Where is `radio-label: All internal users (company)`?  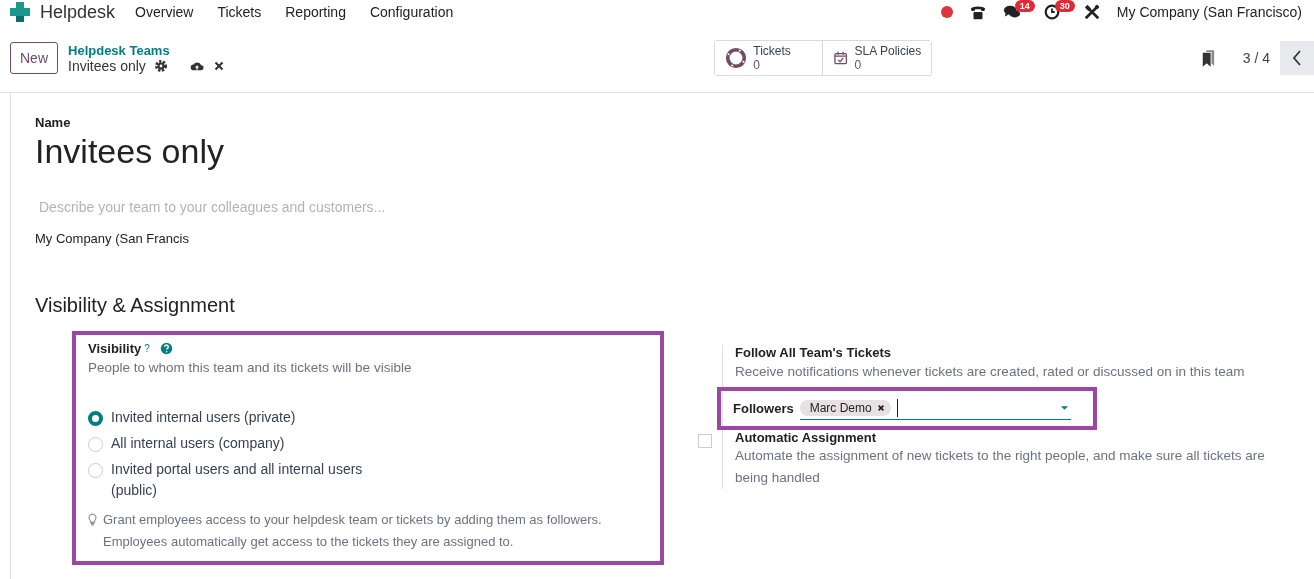
radio-label: All internal users (company) is located at coordinates (246, 443).